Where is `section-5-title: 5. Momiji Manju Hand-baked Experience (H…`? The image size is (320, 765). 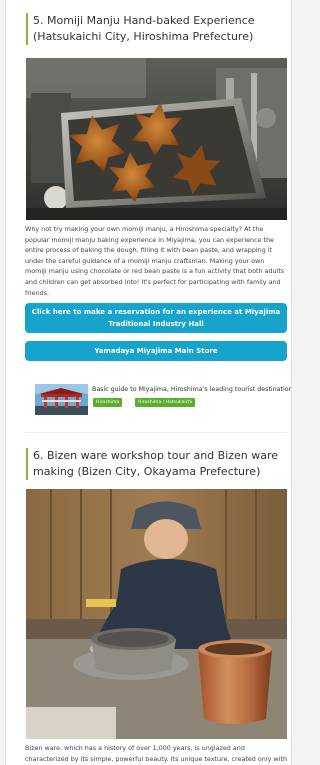
section-5-title: 5. Momiji Manju Hand-baked Experience (H… is located at coordinates (158, 29).